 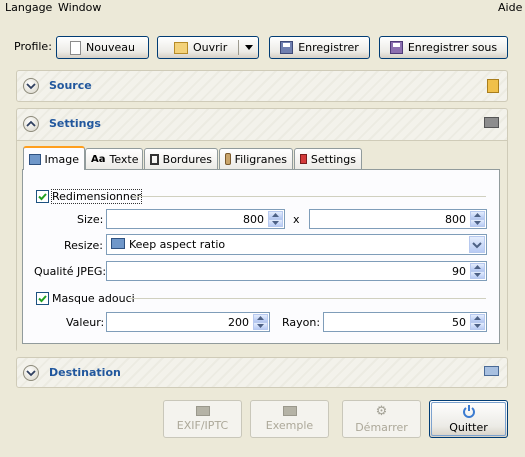 I want to click on border-icon, so click(x=154, y=159).